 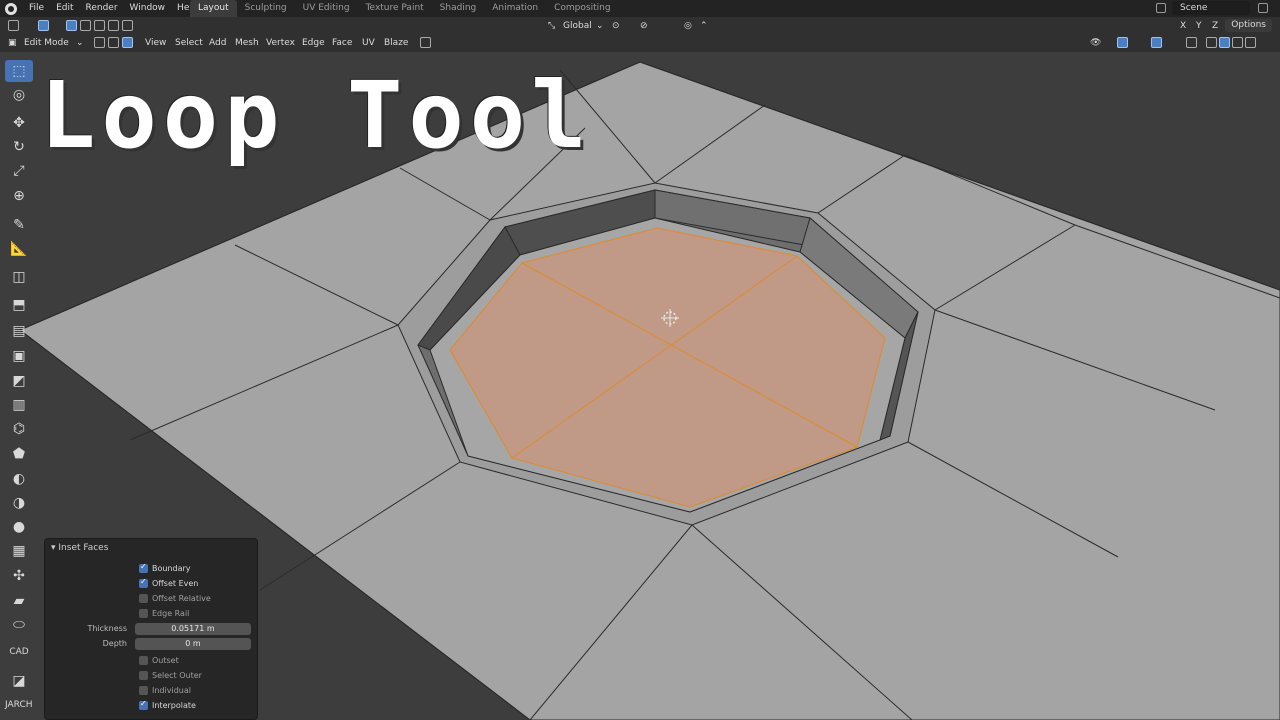 I want to click on gizmo-x-label: X, so click(x=1183, y=26).